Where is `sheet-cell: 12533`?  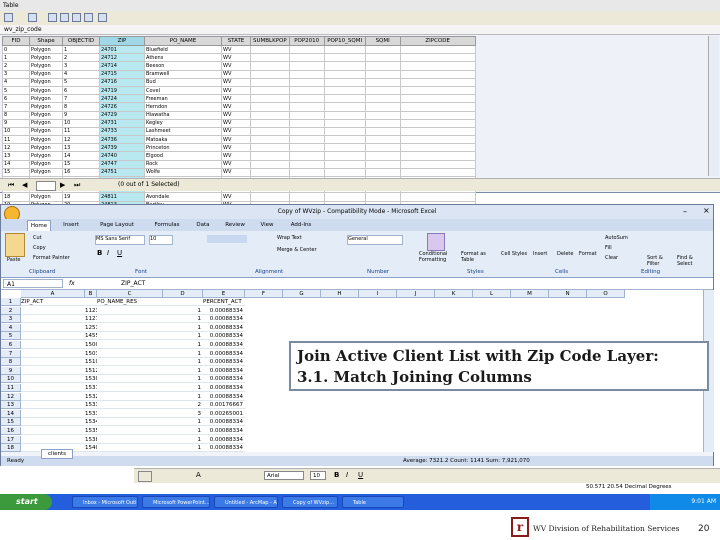 sheet-cell: 12533 is located at coordinates (91, 328).